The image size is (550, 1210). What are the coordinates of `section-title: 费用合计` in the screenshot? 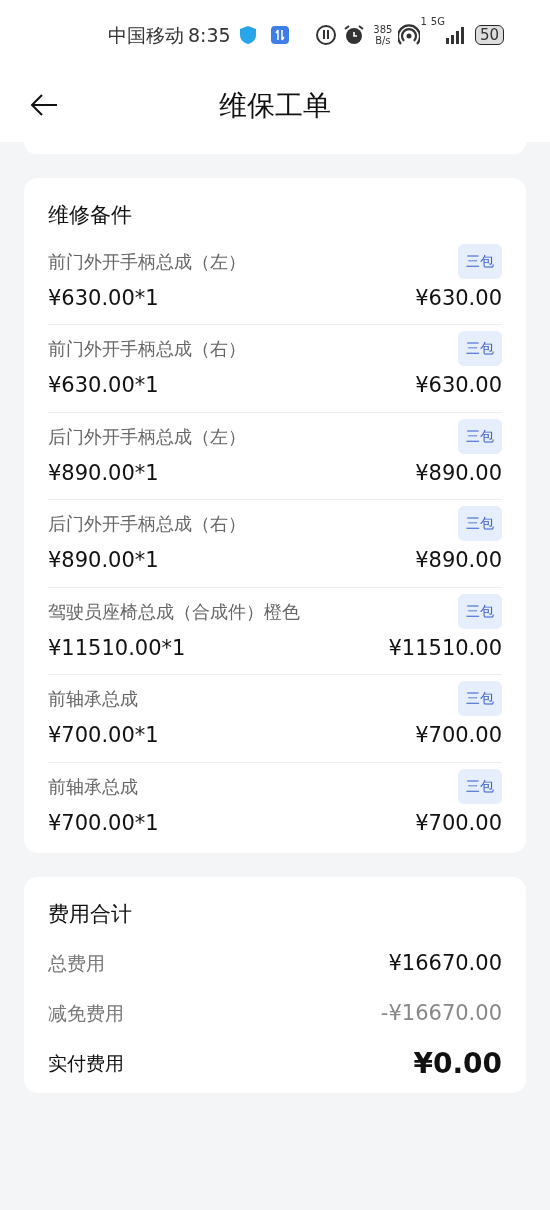 It's located at (90, 914).